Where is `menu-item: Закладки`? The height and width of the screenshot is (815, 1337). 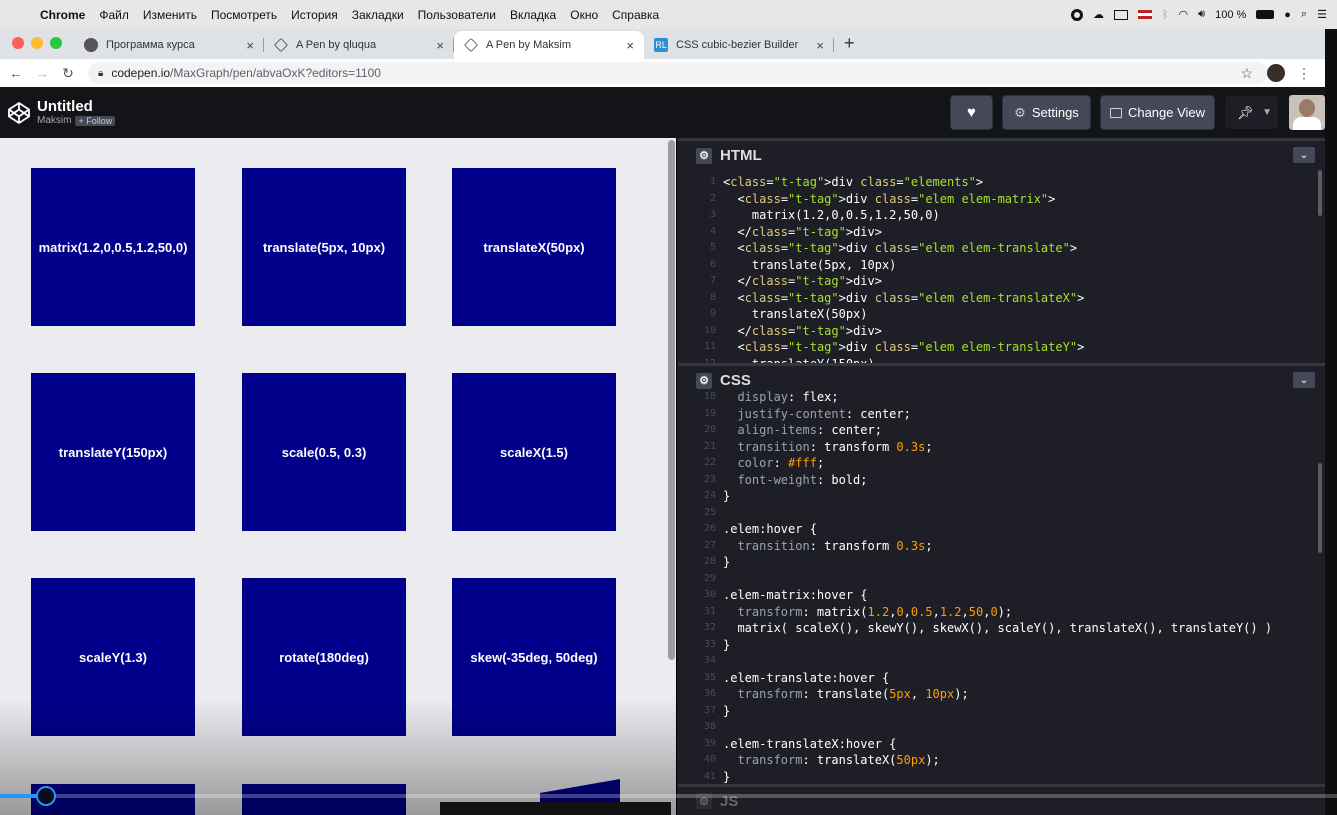 menu-item: Закладки is located at coordinates (378, 15).